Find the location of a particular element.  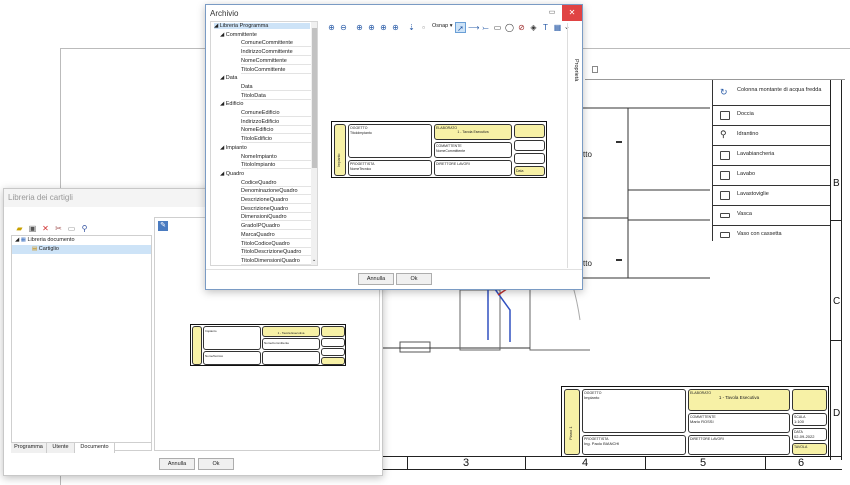

tree-leaf-item: NomeImpianto is located at coordinates (279, 157).